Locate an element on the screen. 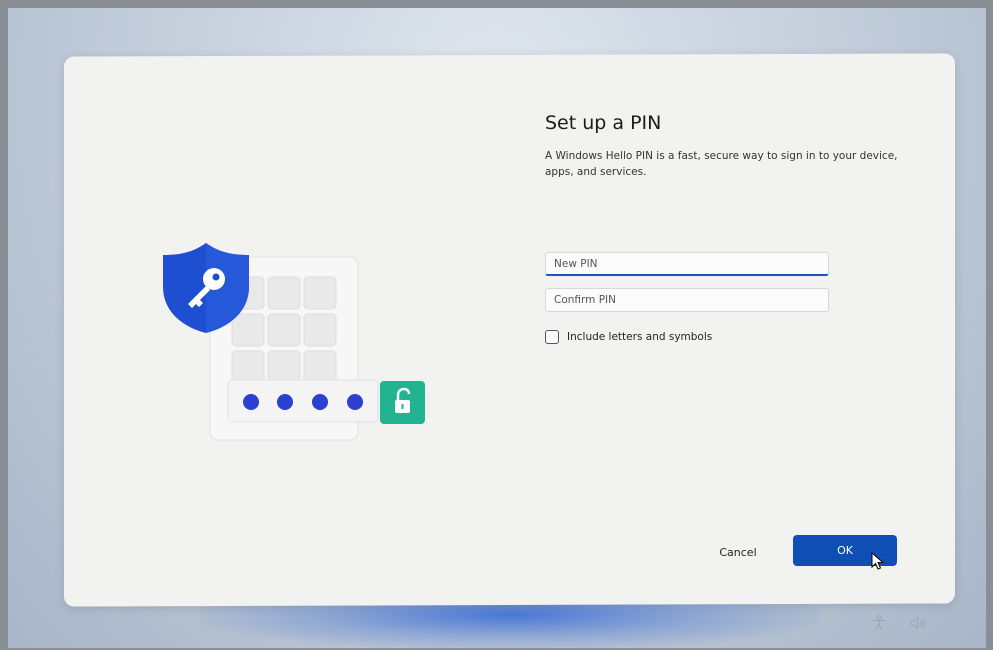 Image resolution: width=993 pixels, height=650 pixels. mouse-cursor-icon is located at coordinates (878, 562).